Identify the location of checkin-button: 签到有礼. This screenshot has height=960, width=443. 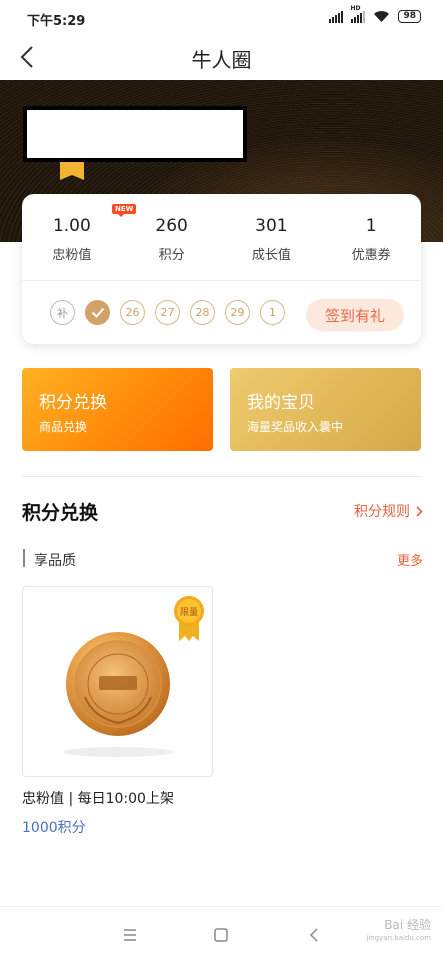
(355, 315).